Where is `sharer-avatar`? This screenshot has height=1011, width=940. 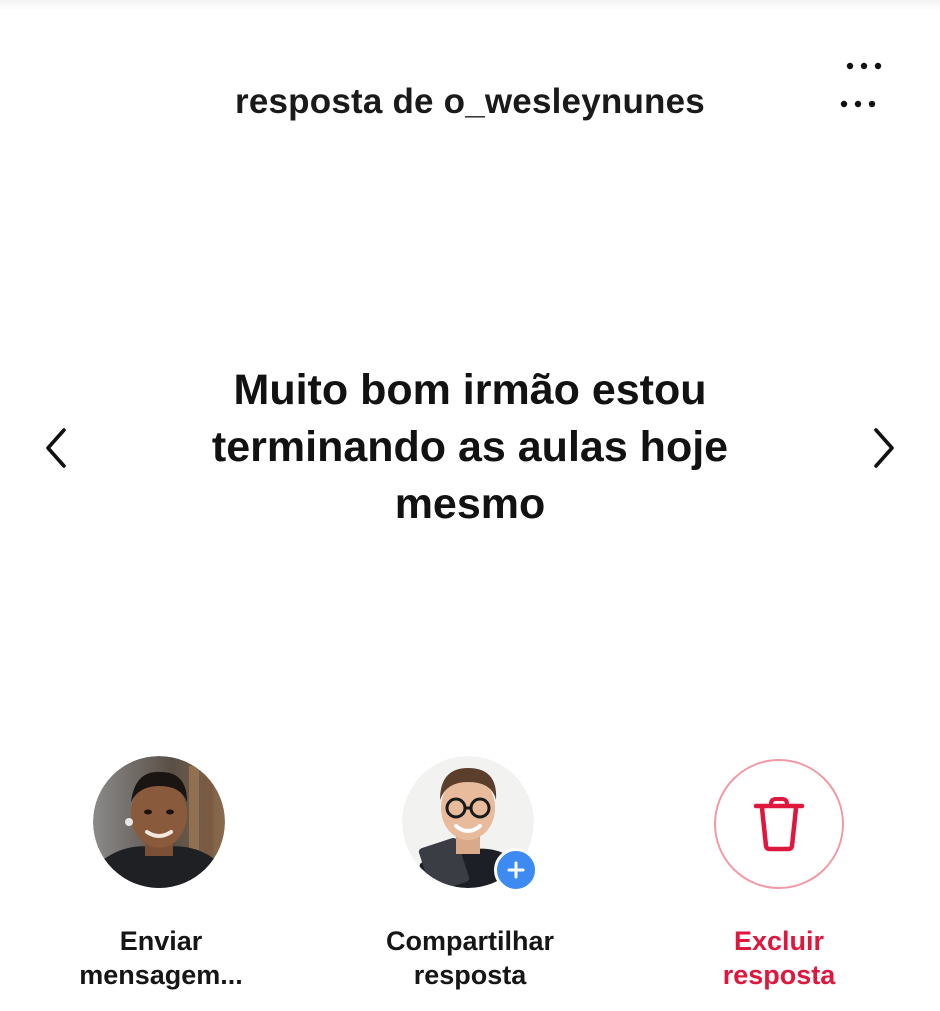 sharer-avatar is located at coordinates (470, 824).